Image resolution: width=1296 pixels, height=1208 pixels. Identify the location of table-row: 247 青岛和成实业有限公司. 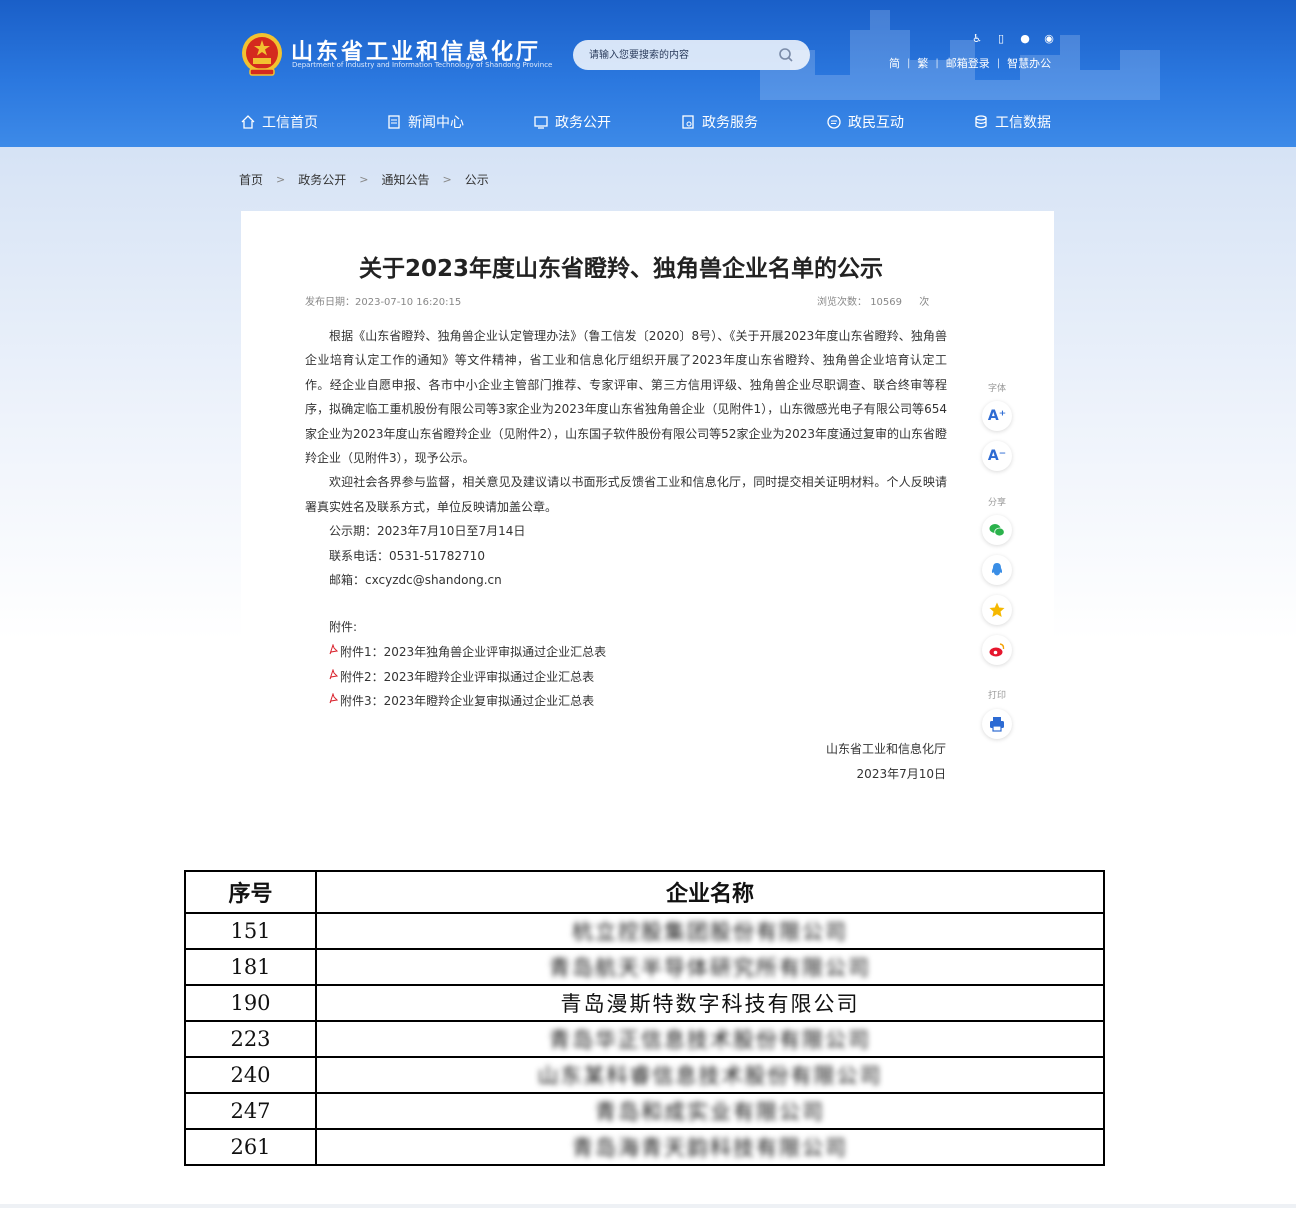
(644, 1111).